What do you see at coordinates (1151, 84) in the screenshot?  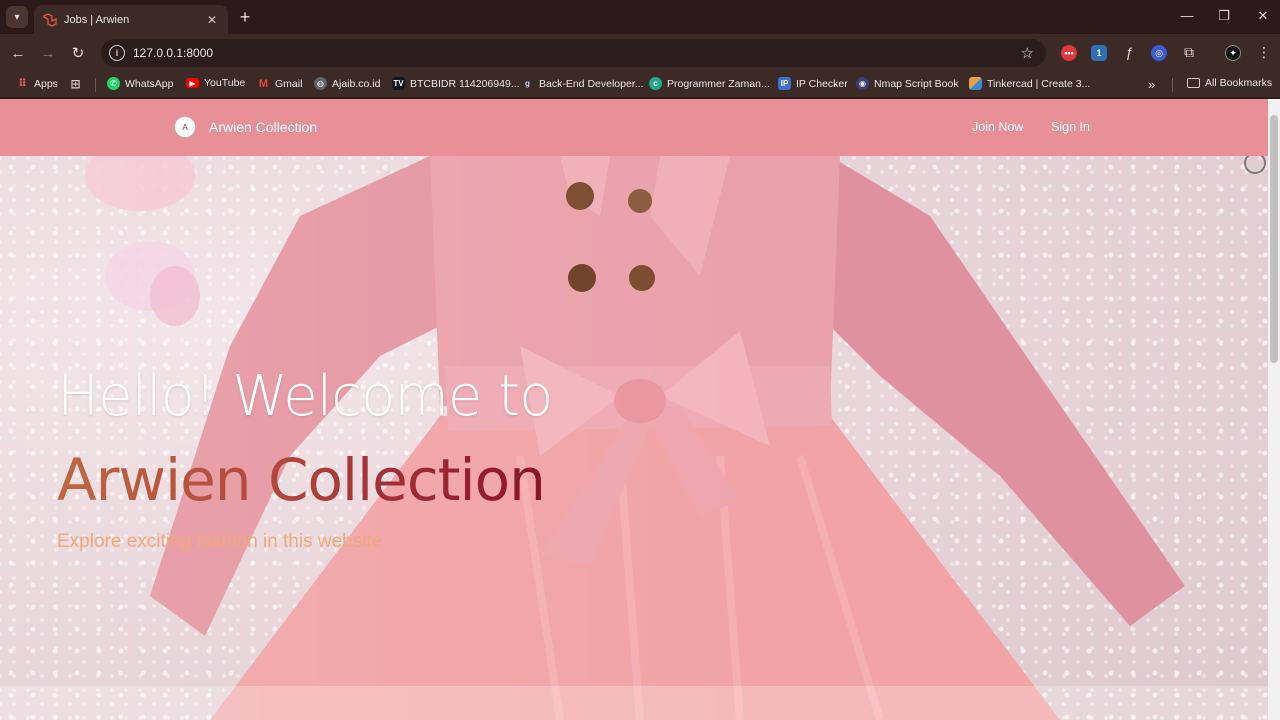 I see `bookmarks-overflow-button: »` at bounding box center [1151, 84].